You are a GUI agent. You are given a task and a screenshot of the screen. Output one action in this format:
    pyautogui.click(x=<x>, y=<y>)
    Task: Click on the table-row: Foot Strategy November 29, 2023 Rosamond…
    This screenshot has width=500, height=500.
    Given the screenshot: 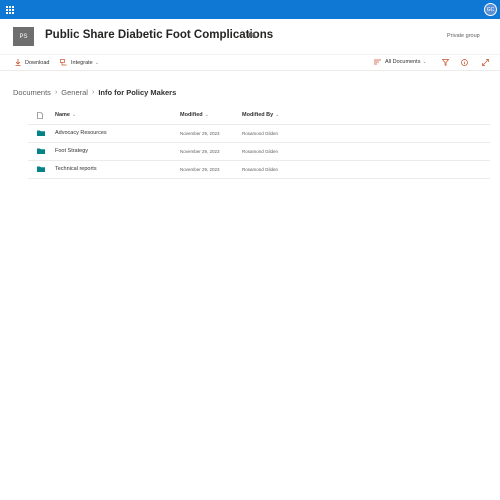 What is the action you would take?
    pyautogui.click(x=259, y=152)
    